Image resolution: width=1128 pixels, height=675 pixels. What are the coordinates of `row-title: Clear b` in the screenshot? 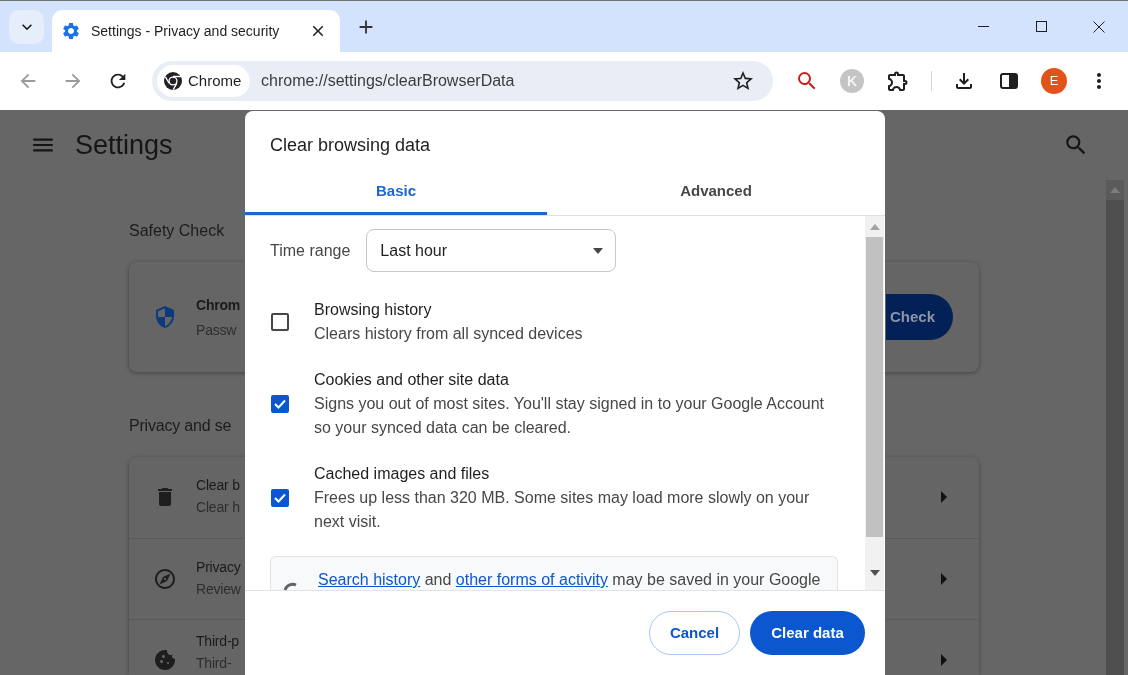 It's located at (218, 485).